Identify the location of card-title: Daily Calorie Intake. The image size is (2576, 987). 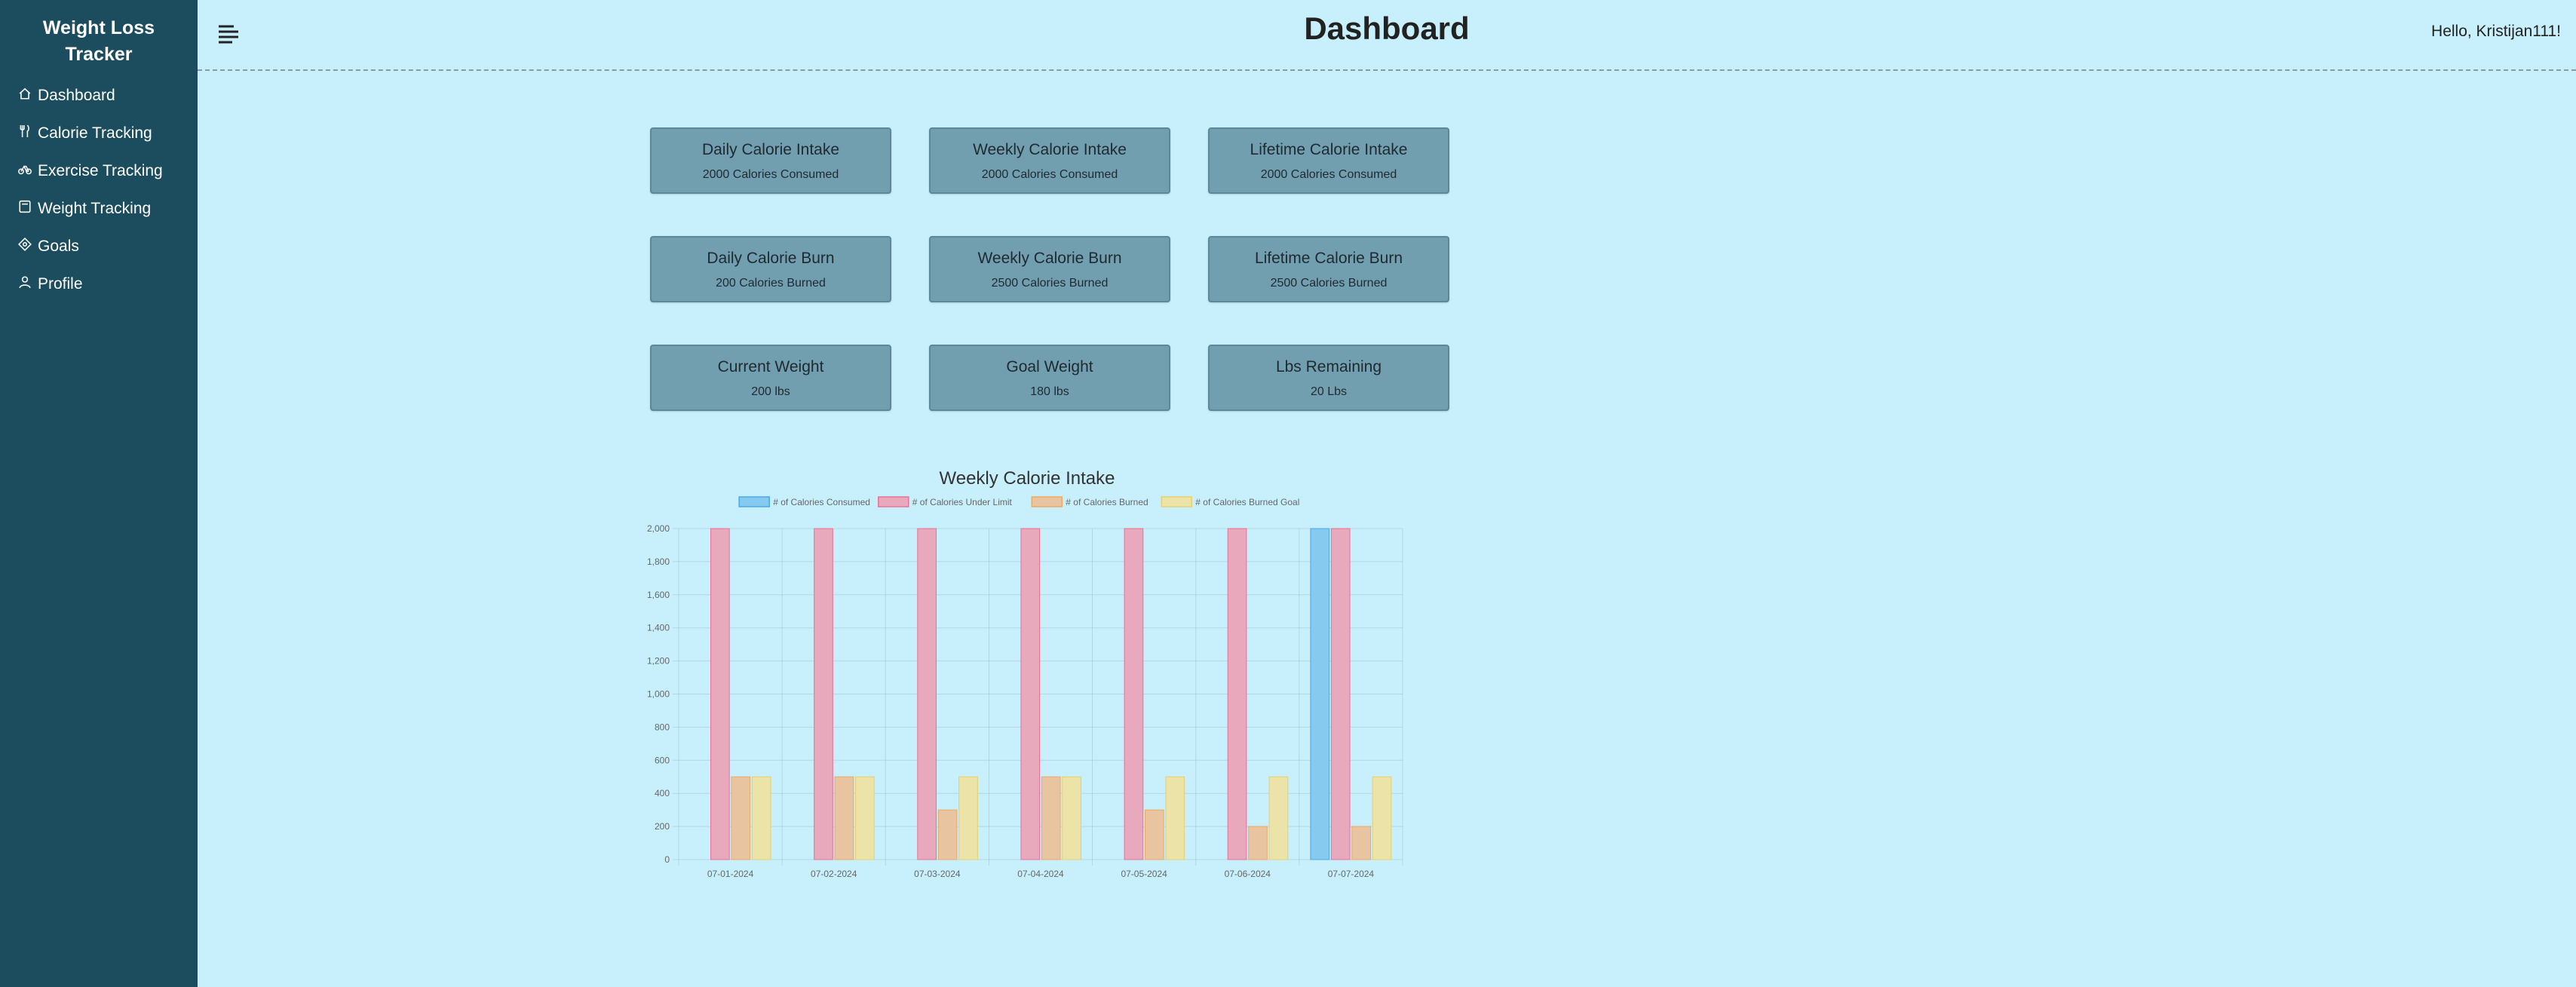
(770, 149).